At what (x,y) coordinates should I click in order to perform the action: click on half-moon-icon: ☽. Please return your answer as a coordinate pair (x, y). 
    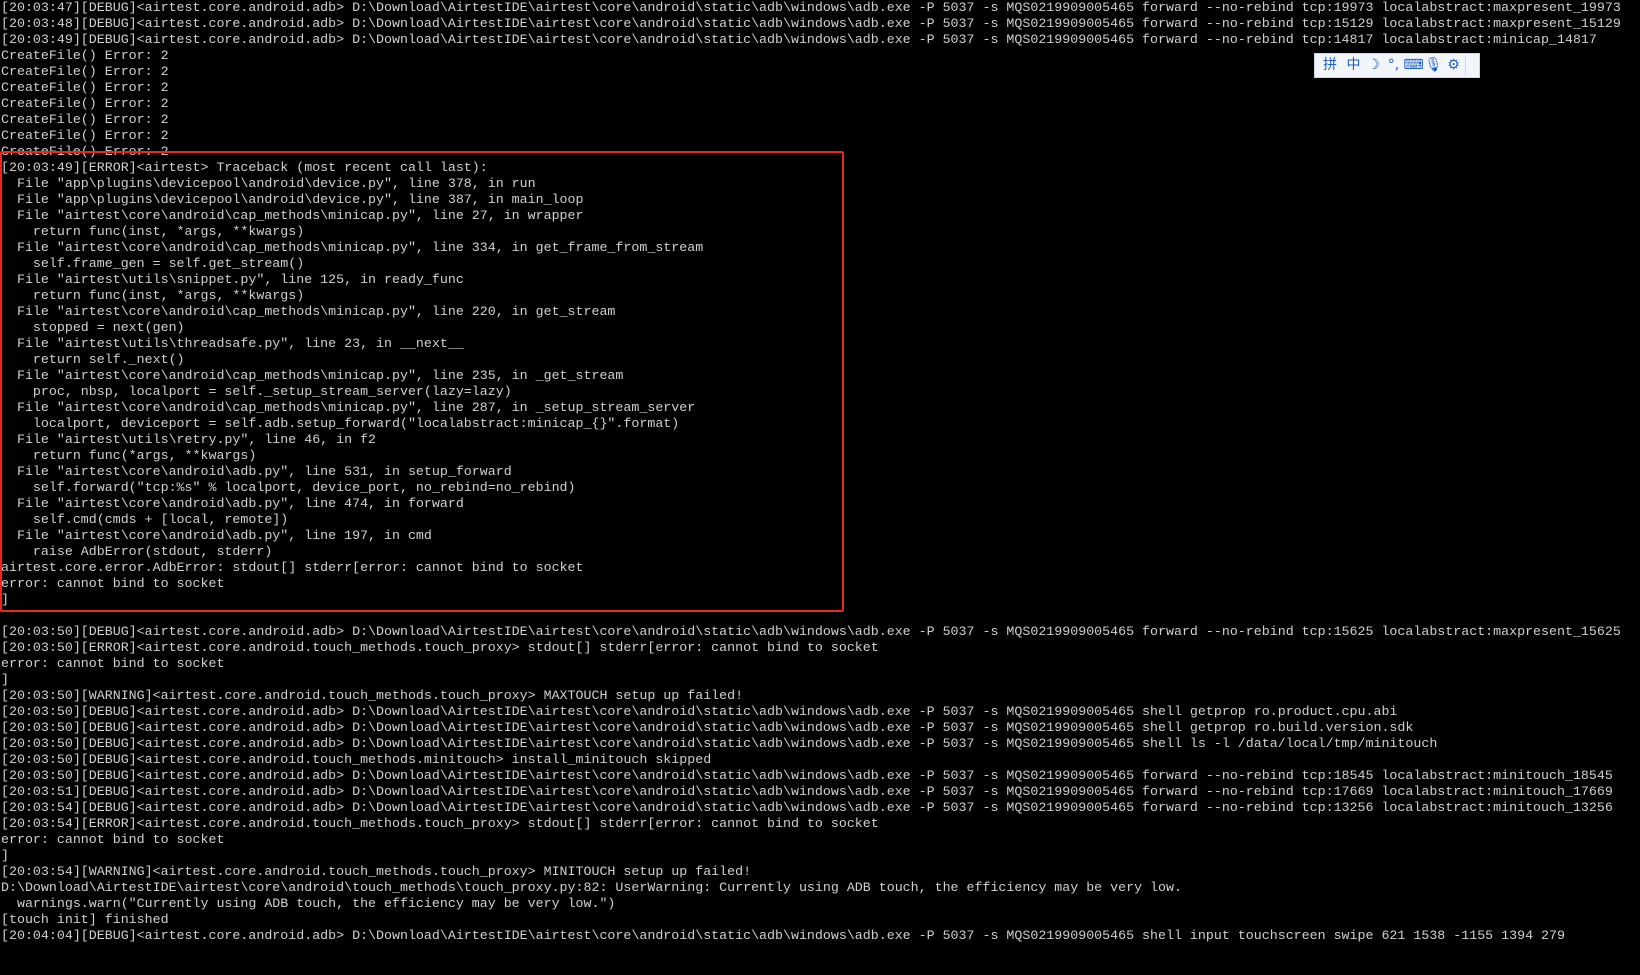
    Looking at the image, I should click on (1373, 65).